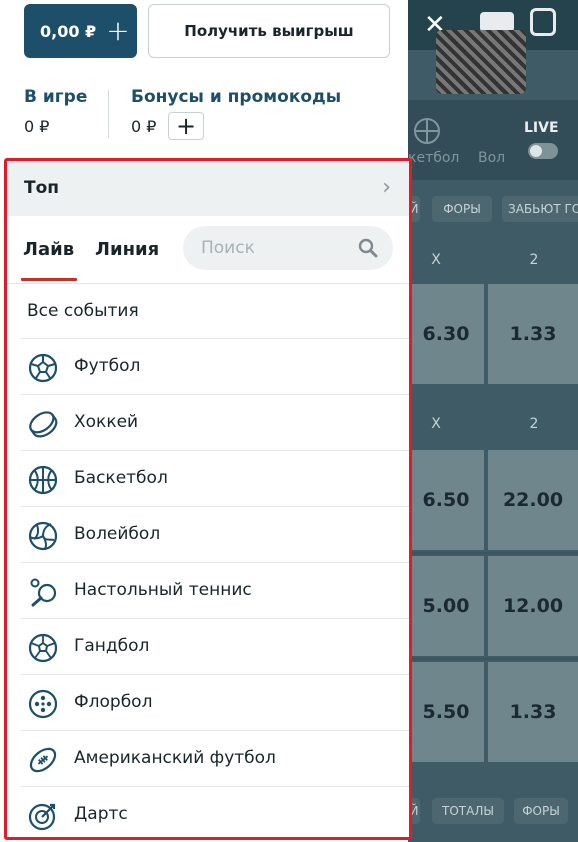 The width and height of the screenshot is (578, 842). I want to click on bg-basketball-icon, so click(427, 131).